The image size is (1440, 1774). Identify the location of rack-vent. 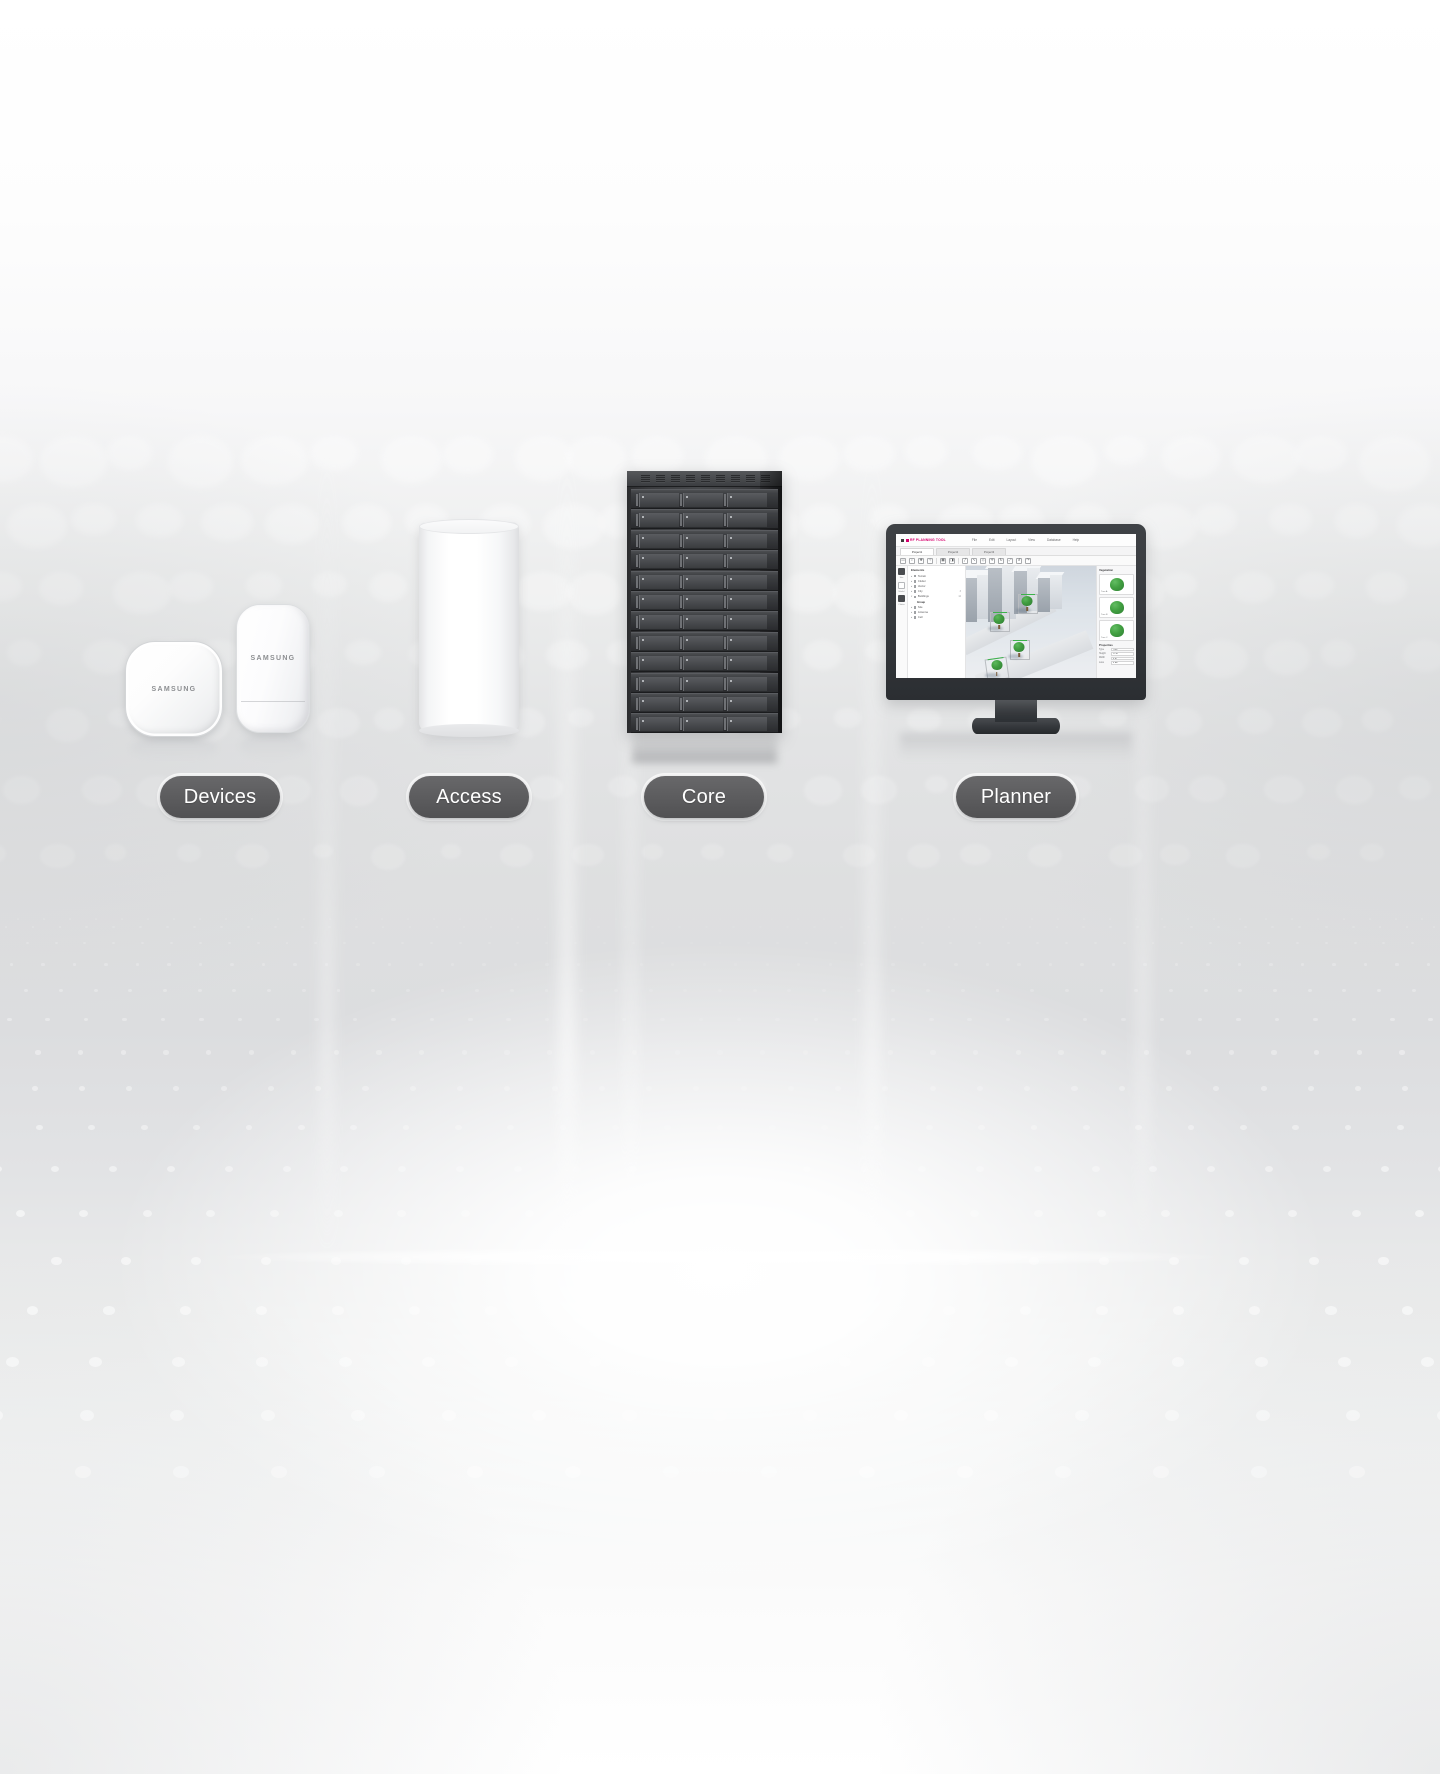
(705, 479).